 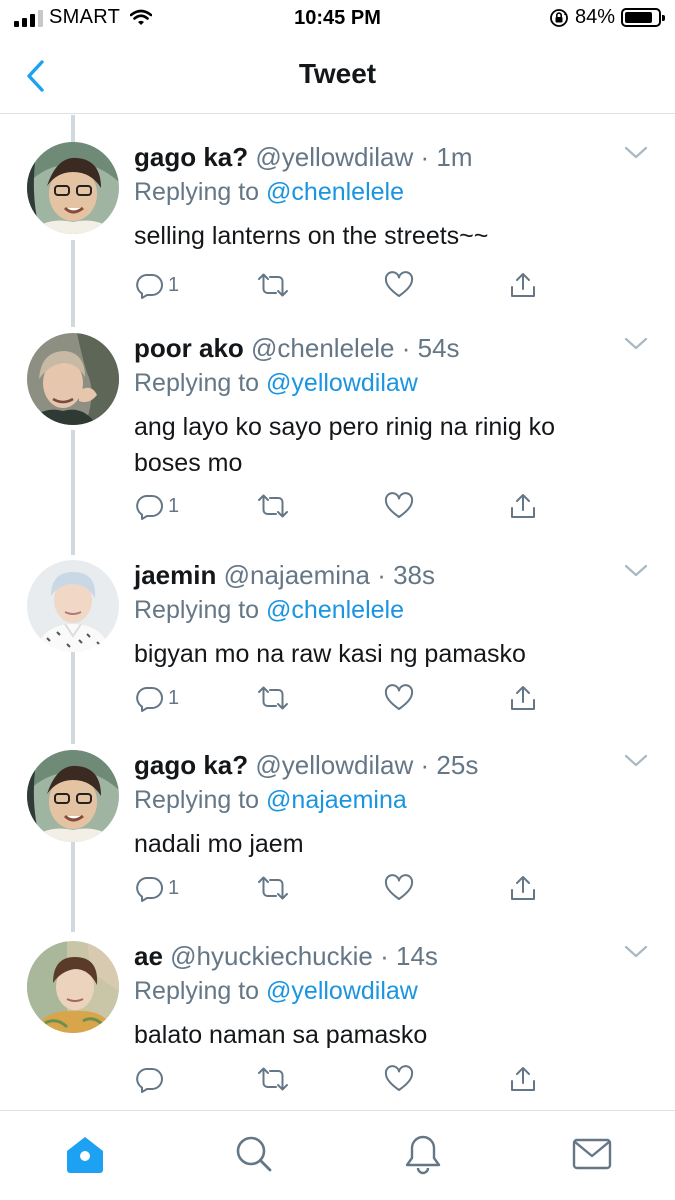 What do you see at coordinates (73, 130) in the screenshot?
I see `thread-connector` at bounding box center [73, 130].